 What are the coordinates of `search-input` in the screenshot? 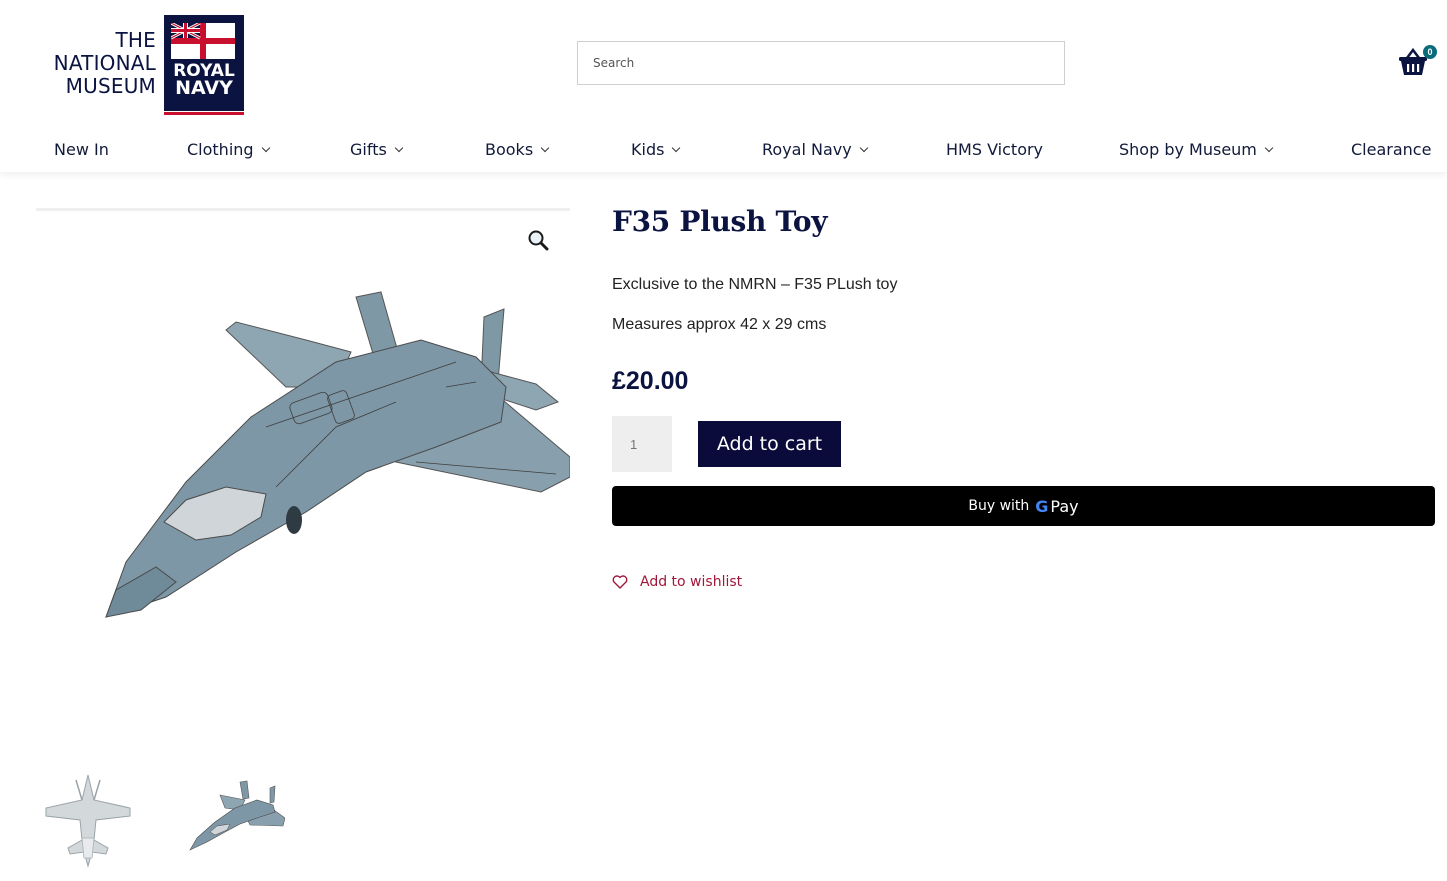 It's located at (821, 63).